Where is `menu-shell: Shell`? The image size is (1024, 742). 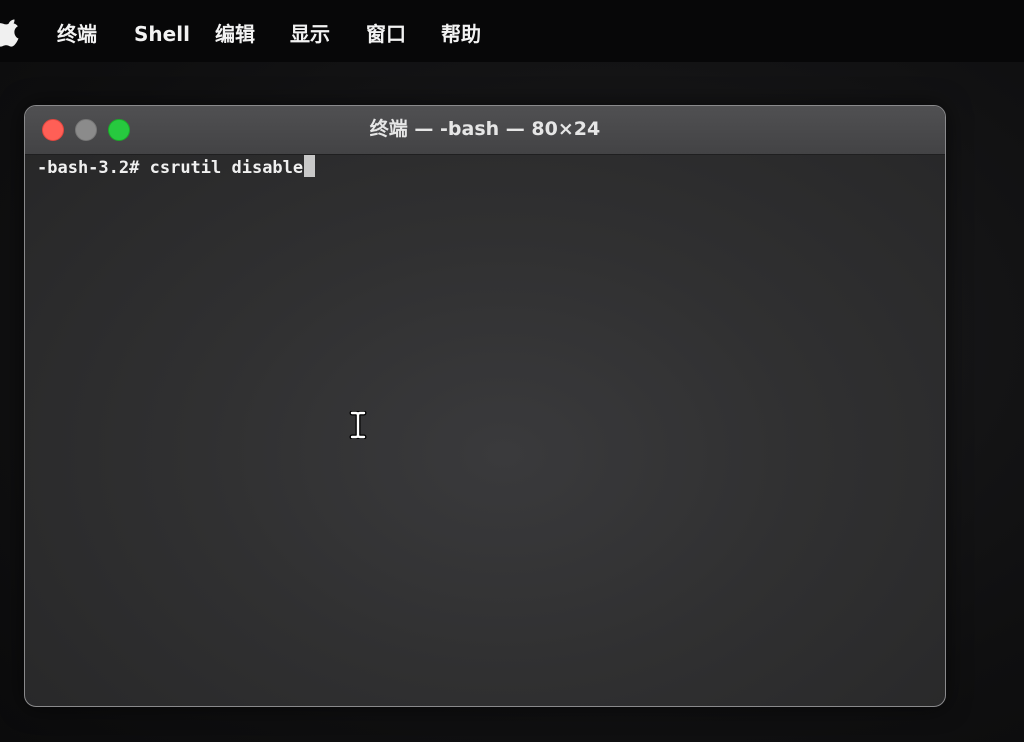
menu-shell: Shell is located at coordinates (162, 34).